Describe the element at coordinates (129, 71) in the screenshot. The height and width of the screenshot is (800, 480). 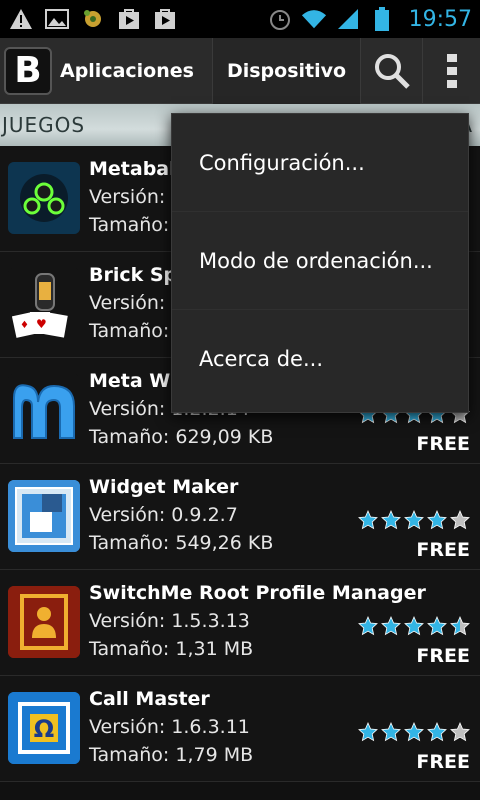
I see `tab-aplicaciones: Aplicaciones` at that location.